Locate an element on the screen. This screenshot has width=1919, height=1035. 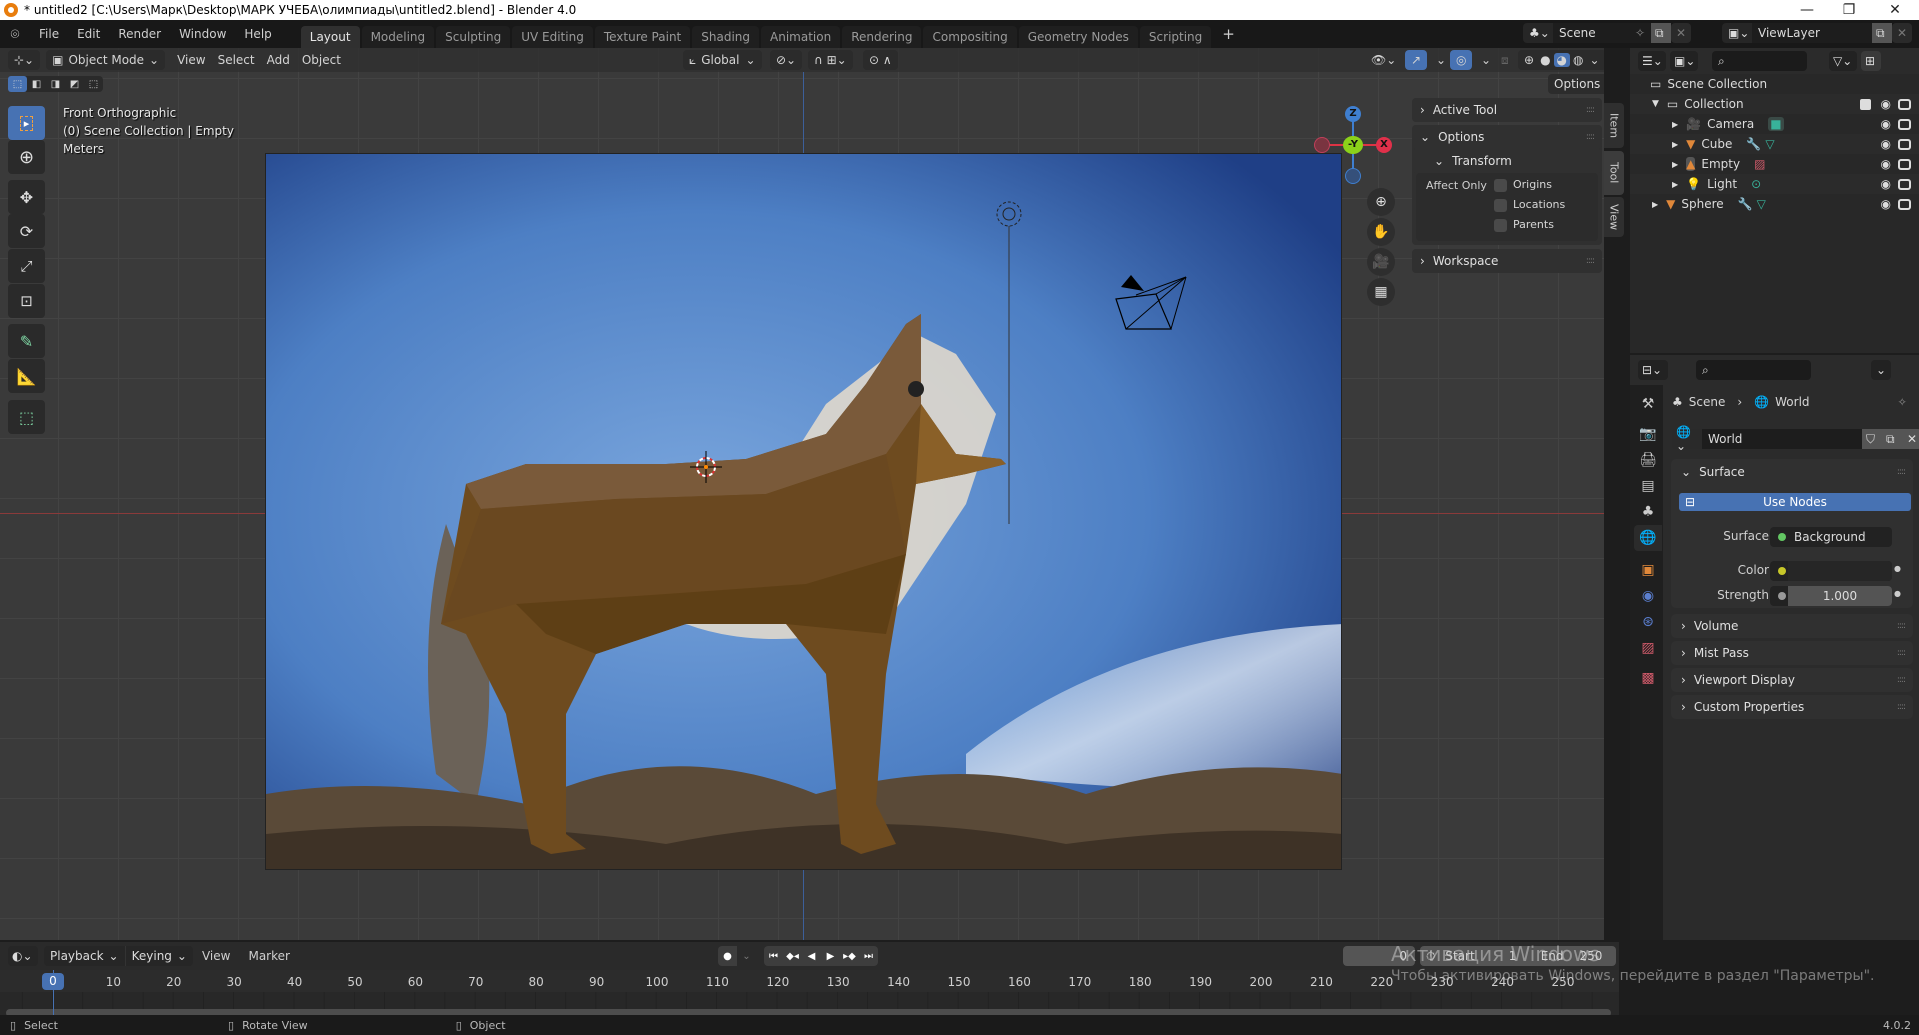
active-tool-panel-header: › Active Tool:::: is located at coordinates (1507, 110).